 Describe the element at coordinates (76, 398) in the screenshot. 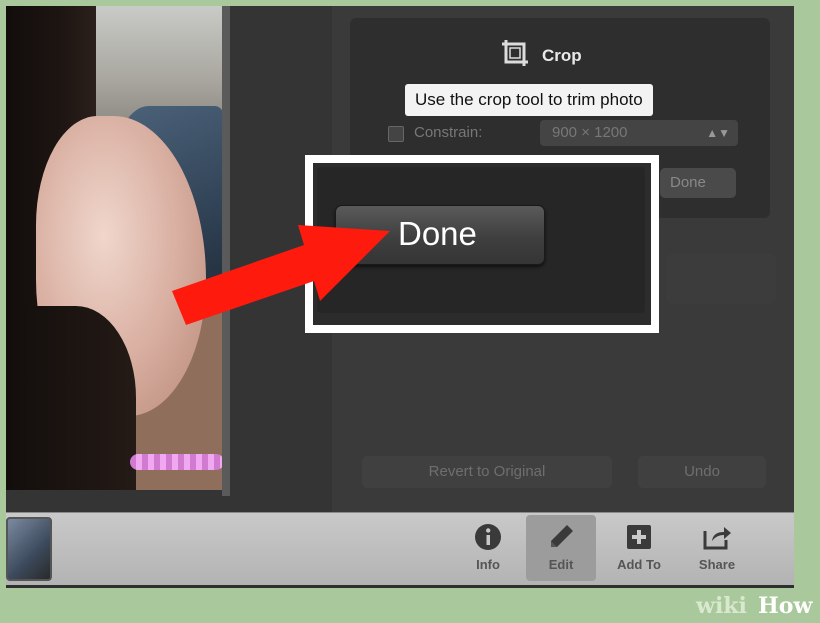

I see `photo-hair-lower` at that location.